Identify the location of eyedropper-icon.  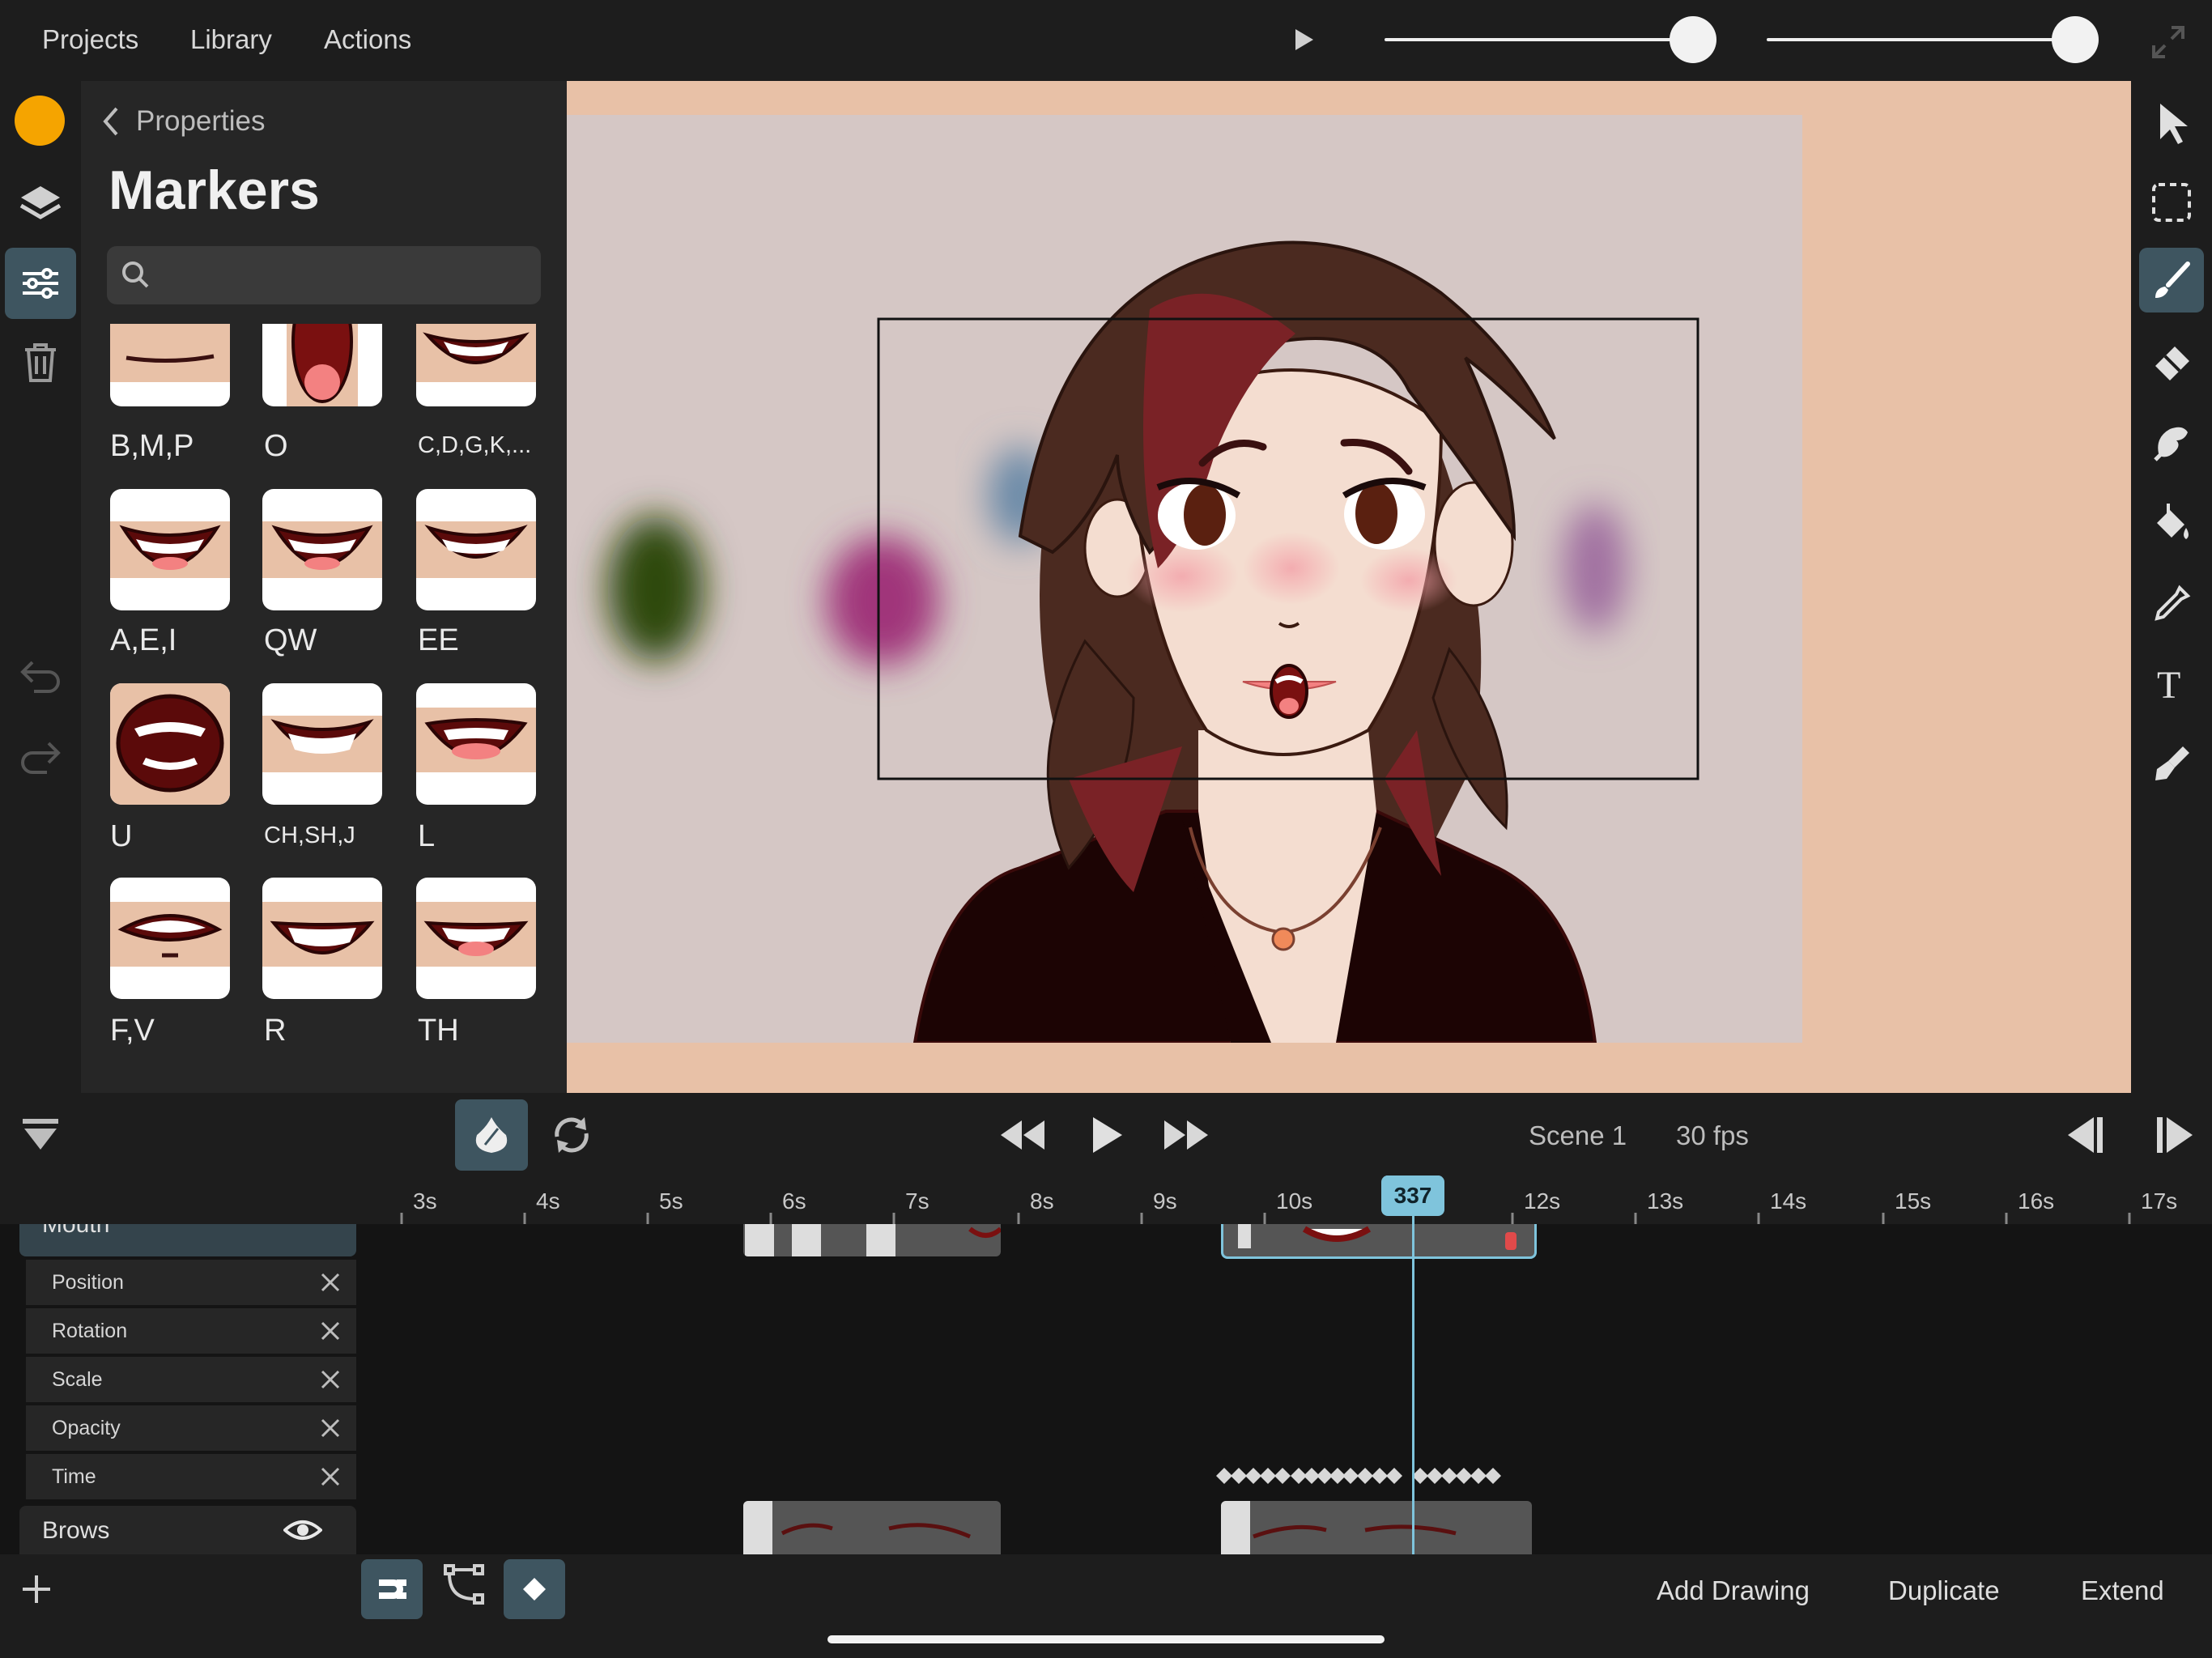
(2171, 604).